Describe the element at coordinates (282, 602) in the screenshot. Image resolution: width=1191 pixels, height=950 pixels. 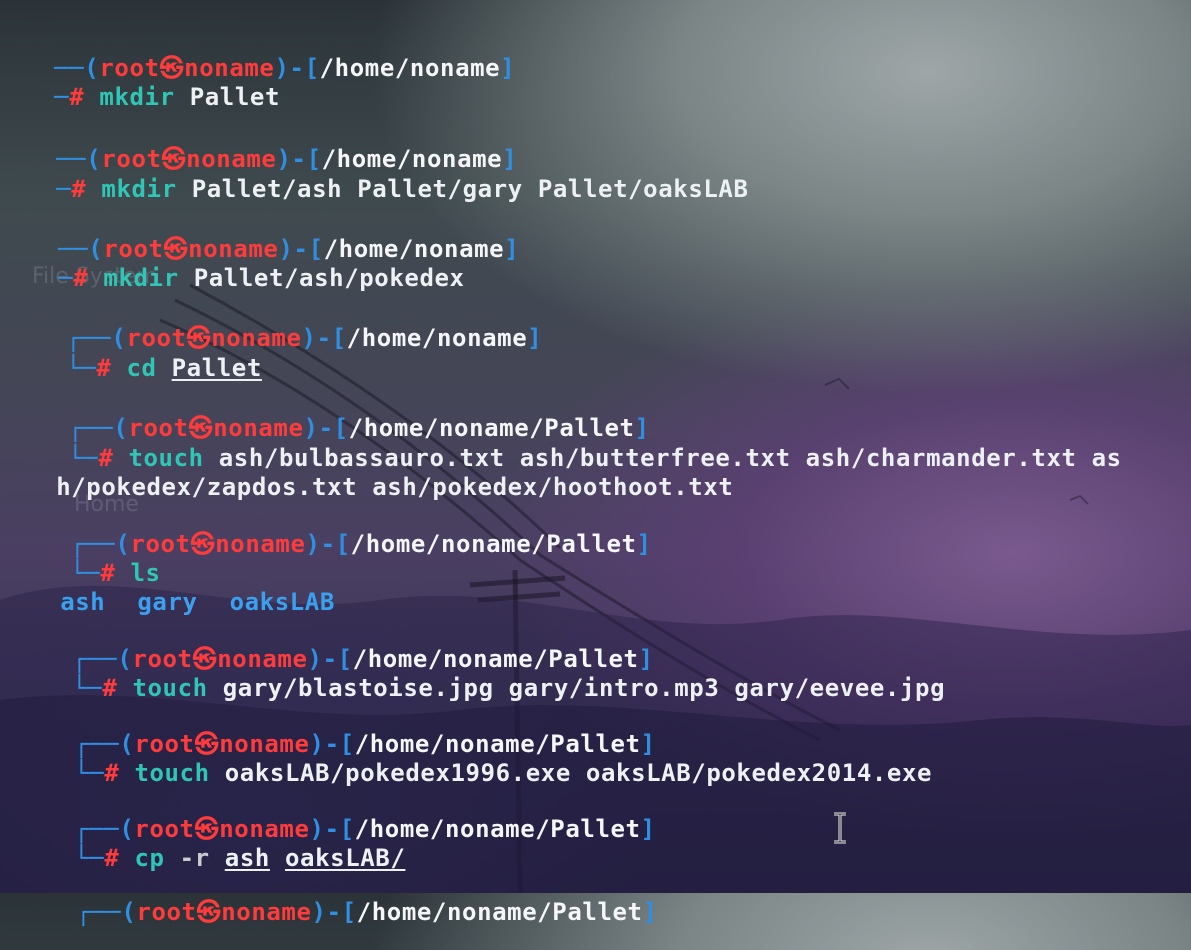
I see `list-item: oaksLAB` at that location.